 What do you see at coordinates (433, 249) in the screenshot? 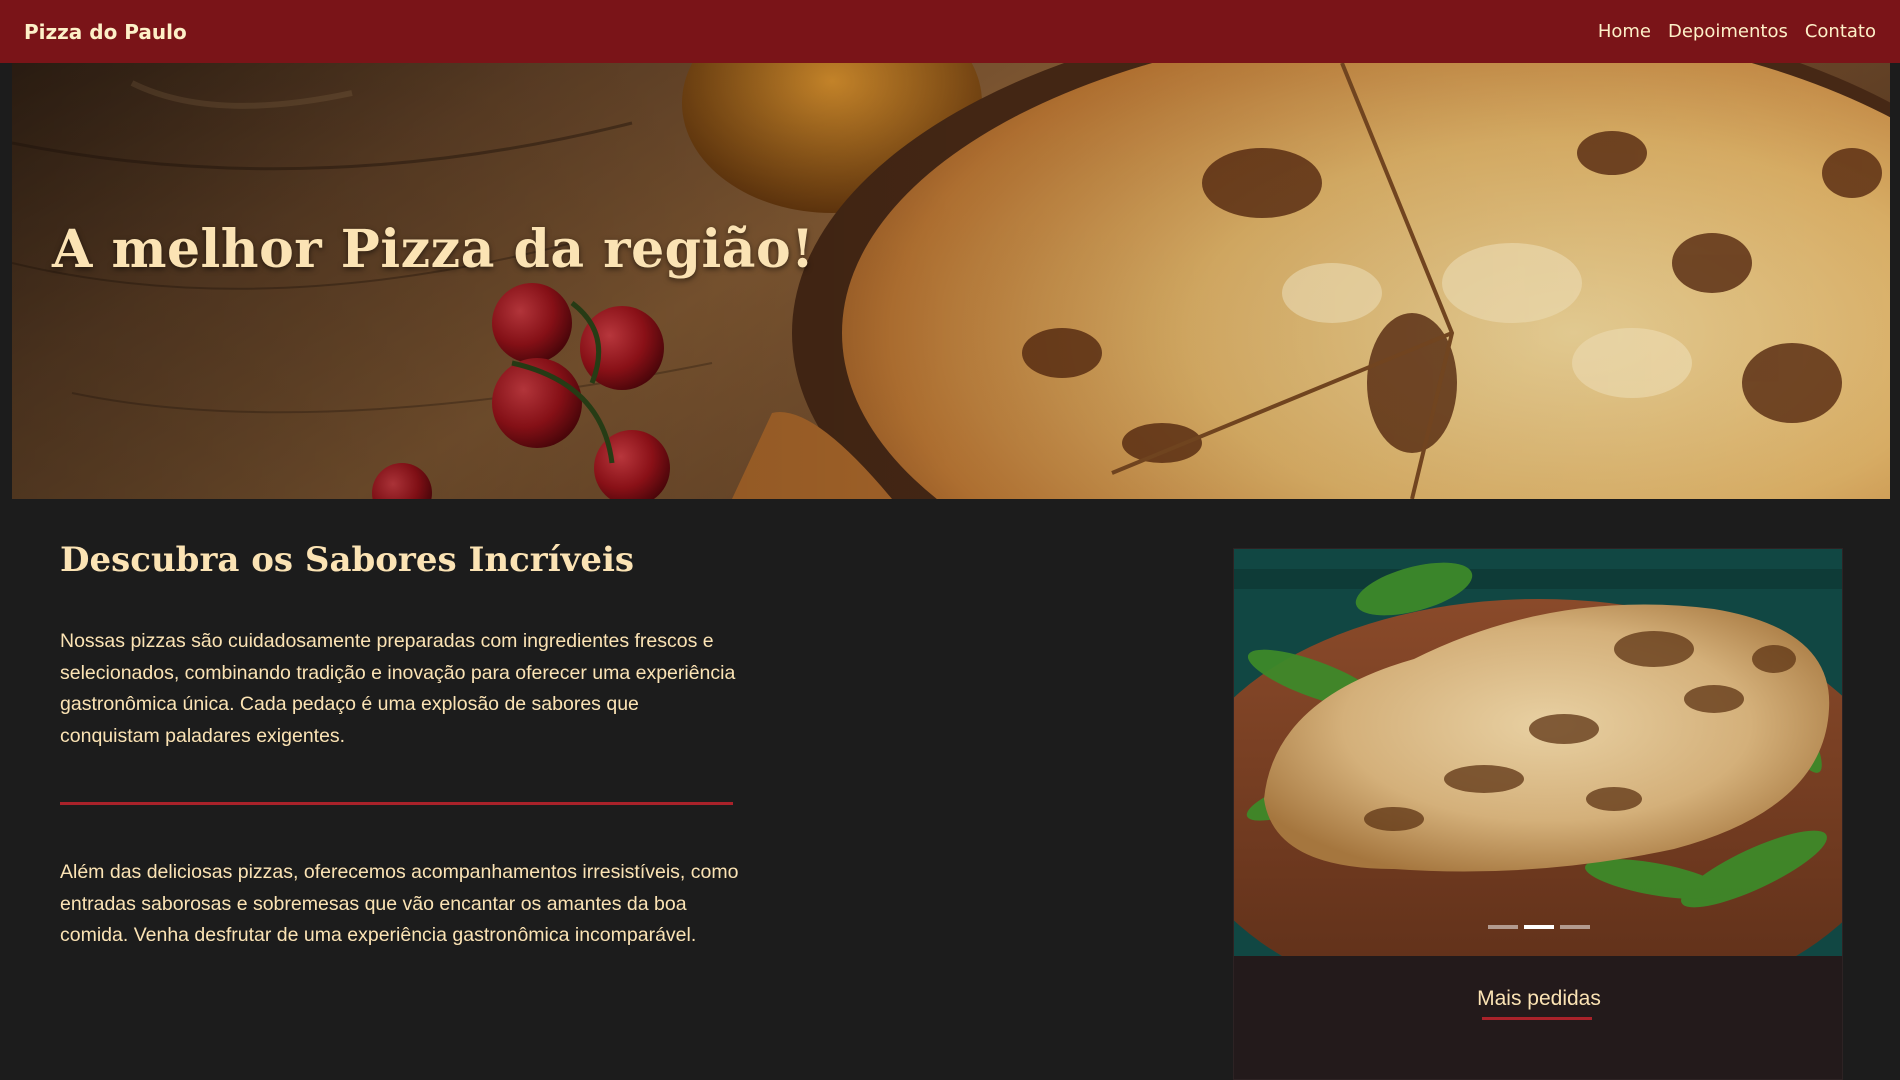
I see `hero-title: A melhor Pizza da região!` at bounding box center [433, 249].